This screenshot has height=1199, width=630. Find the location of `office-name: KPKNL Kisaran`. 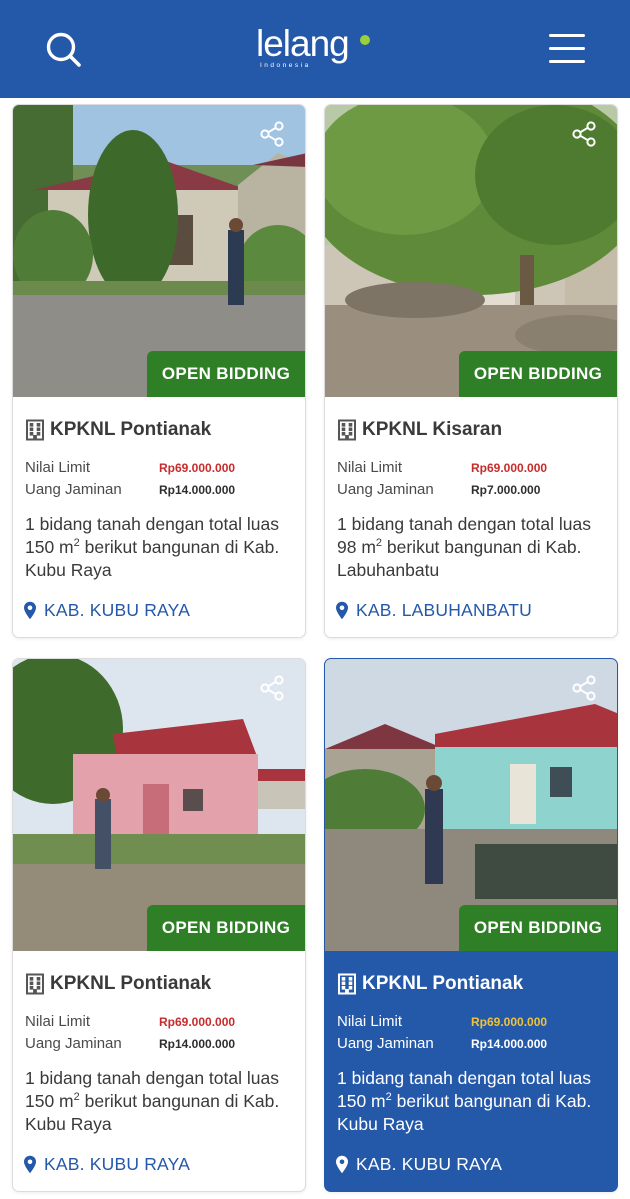

office-name: KPKNL Kisaran is located at coordinates (432, 429).